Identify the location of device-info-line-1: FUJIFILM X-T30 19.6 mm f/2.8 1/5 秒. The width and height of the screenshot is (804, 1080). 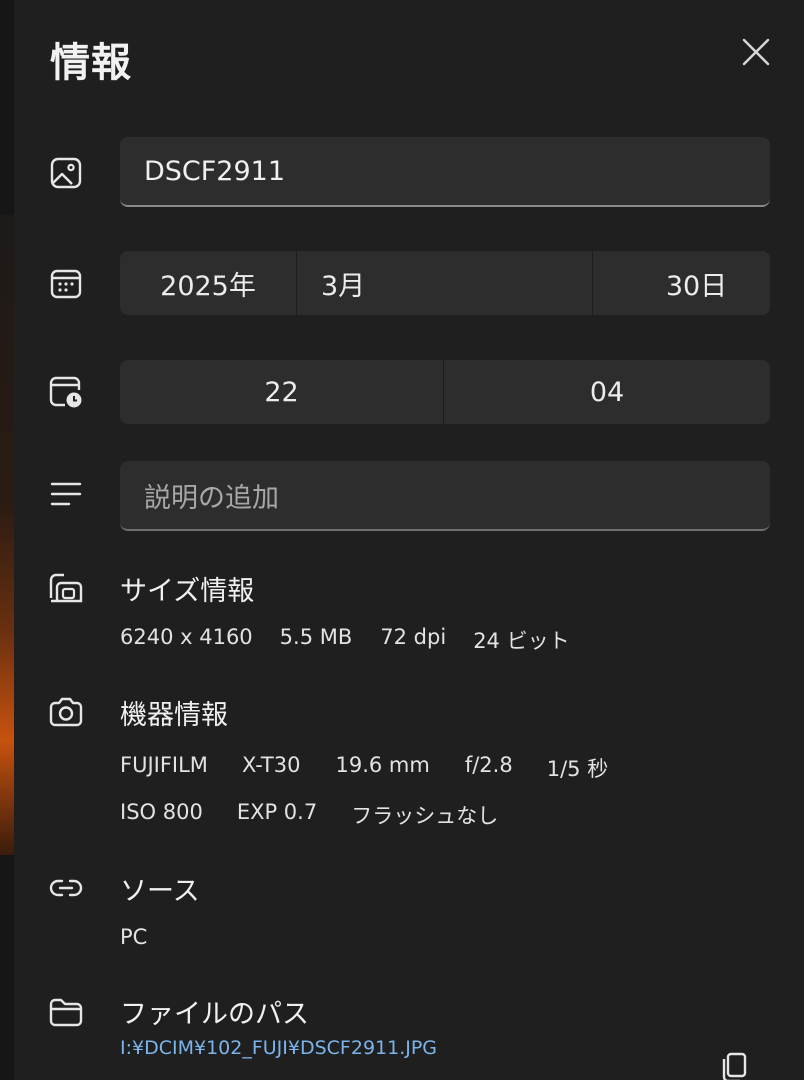
(364, 768).